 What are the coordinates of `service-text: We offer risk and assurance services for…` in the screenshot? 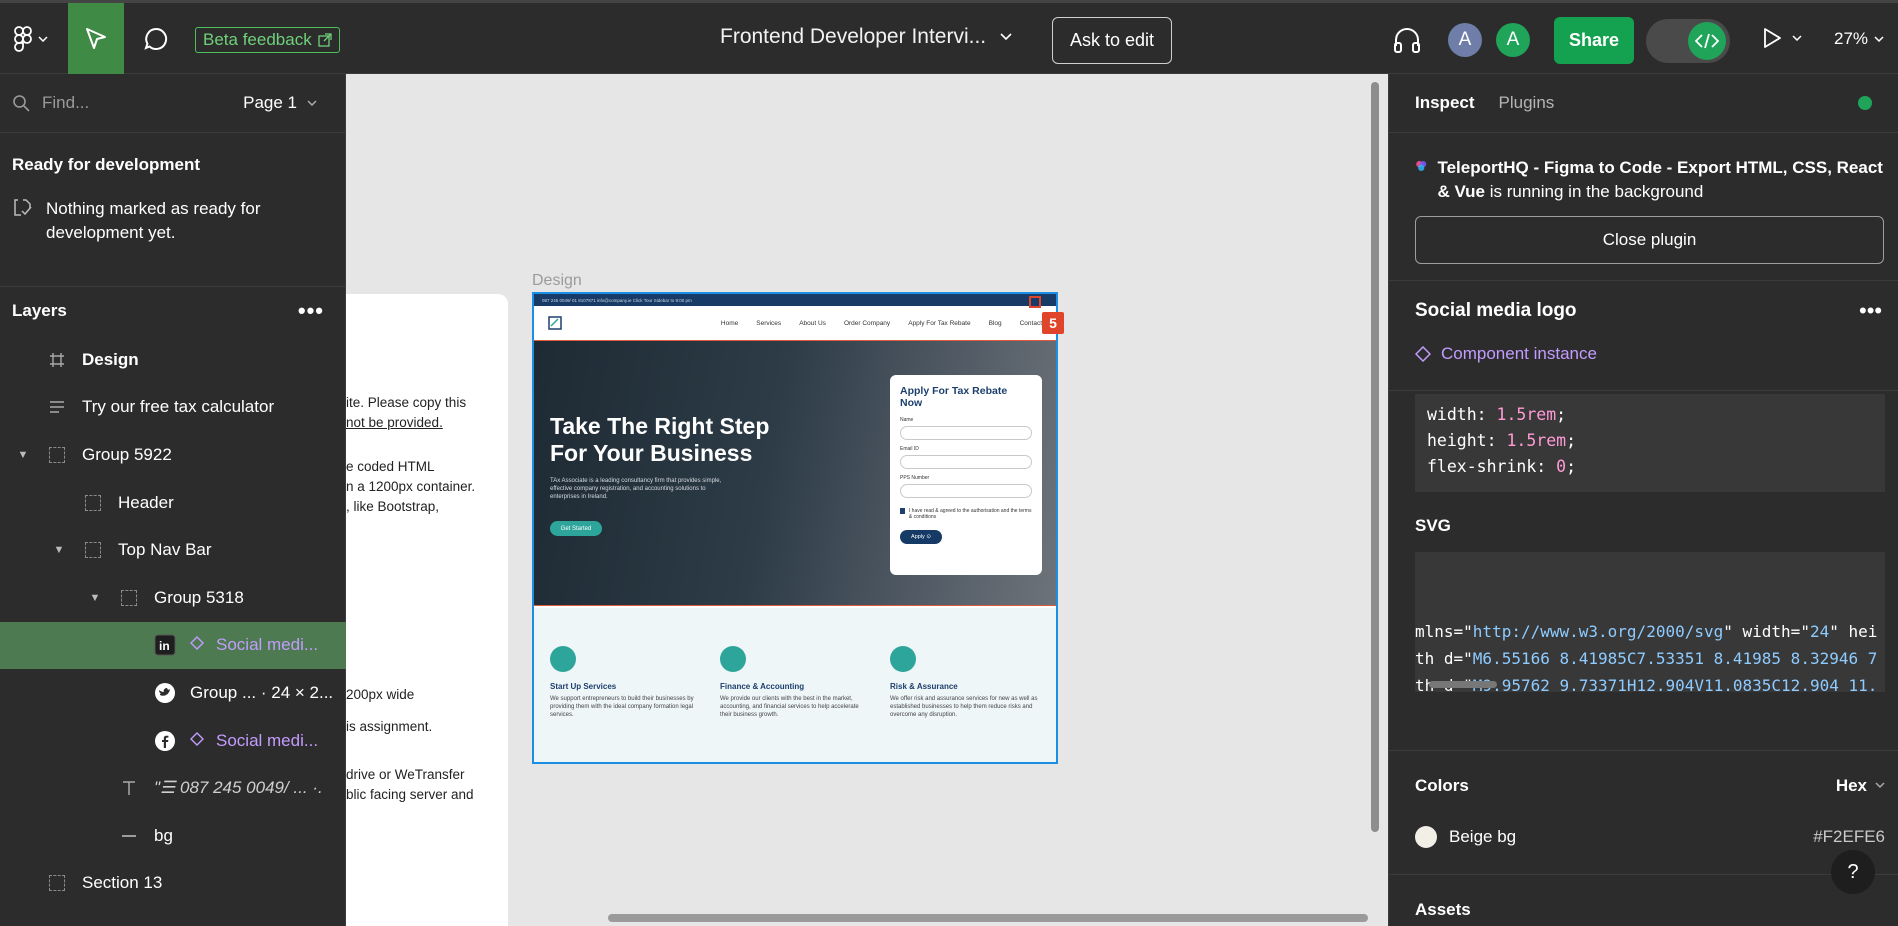 It's located at (964, 707).